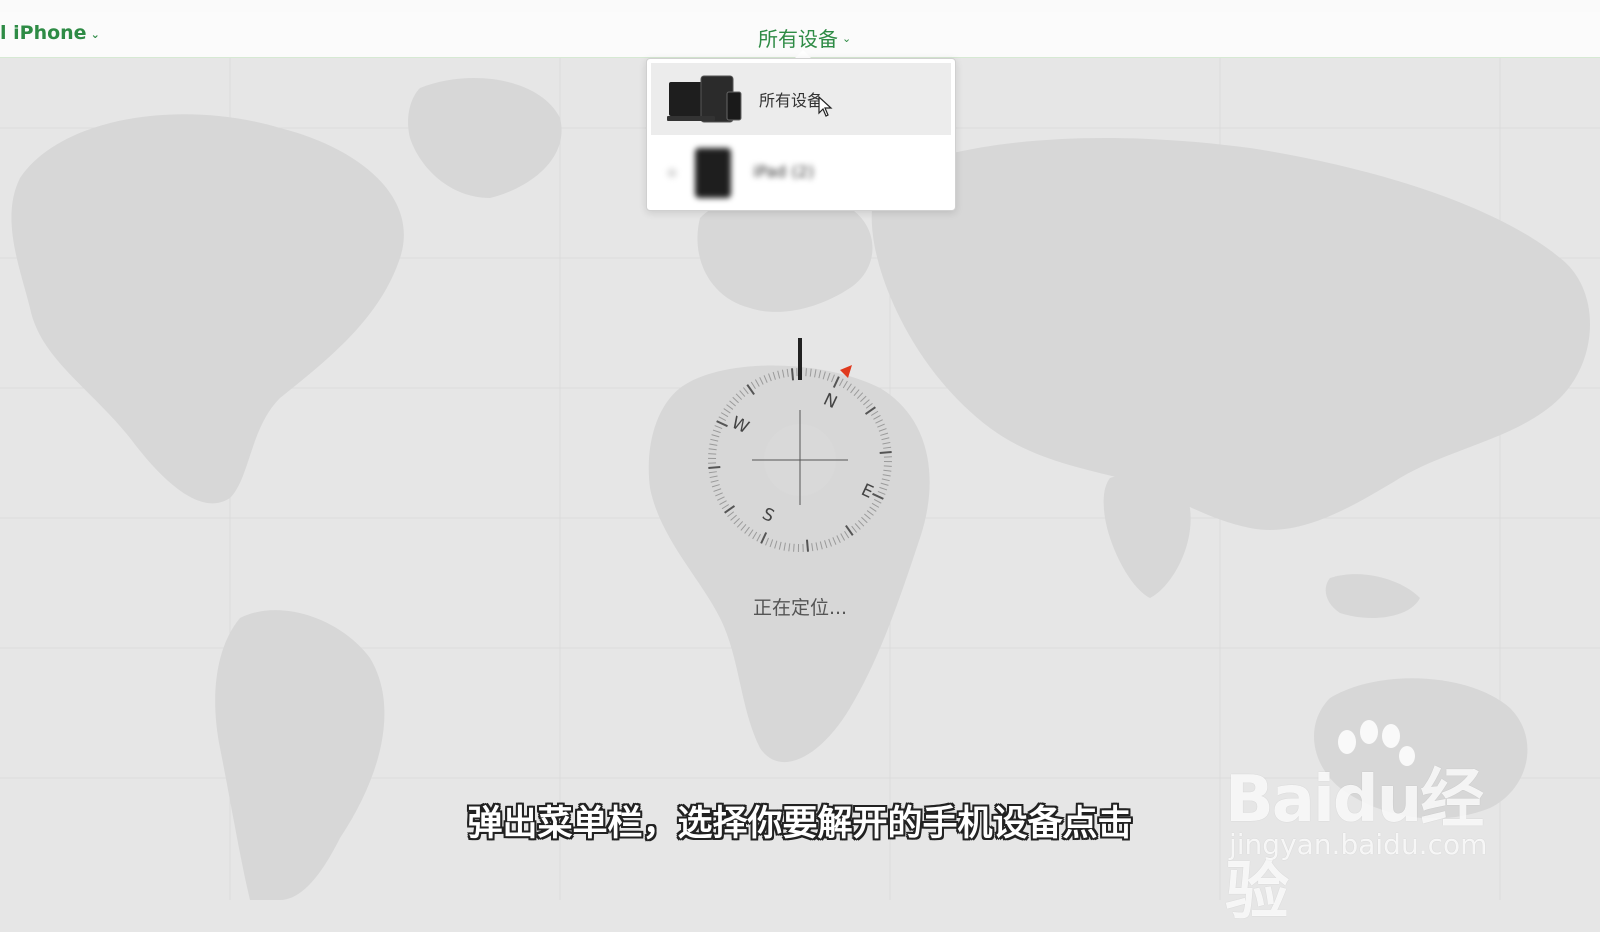 This screenshot has height=932, width=1600. I want to click on compass-label-e: E, so click(867, 491).